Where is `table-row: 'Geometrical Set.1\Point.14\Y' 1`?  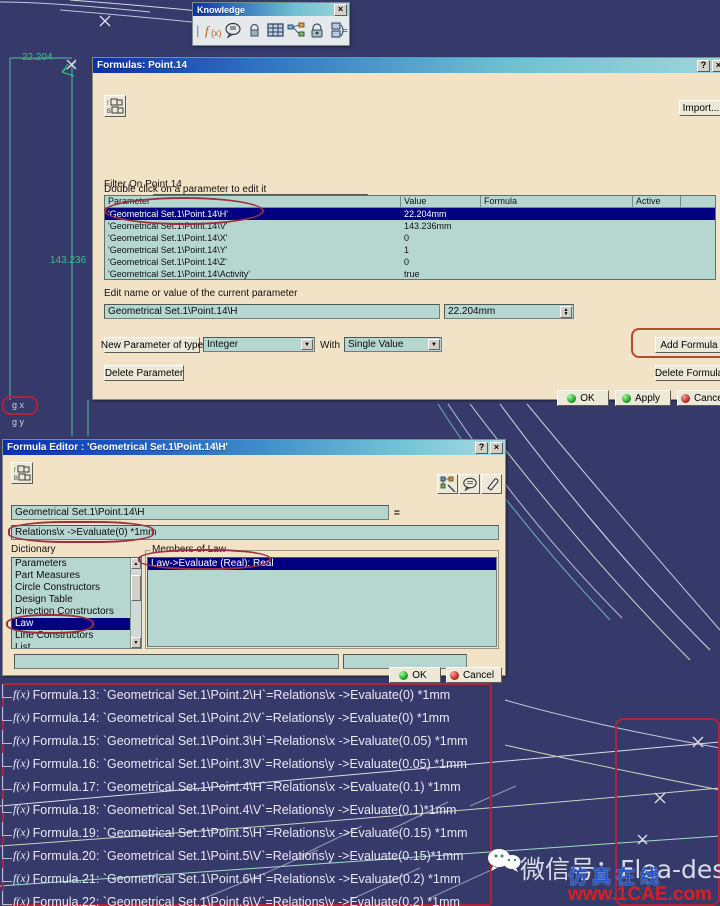 table-row: 'Geometrical Set.1\Point.14\Y' 1 is located at coordinates (410, 250).